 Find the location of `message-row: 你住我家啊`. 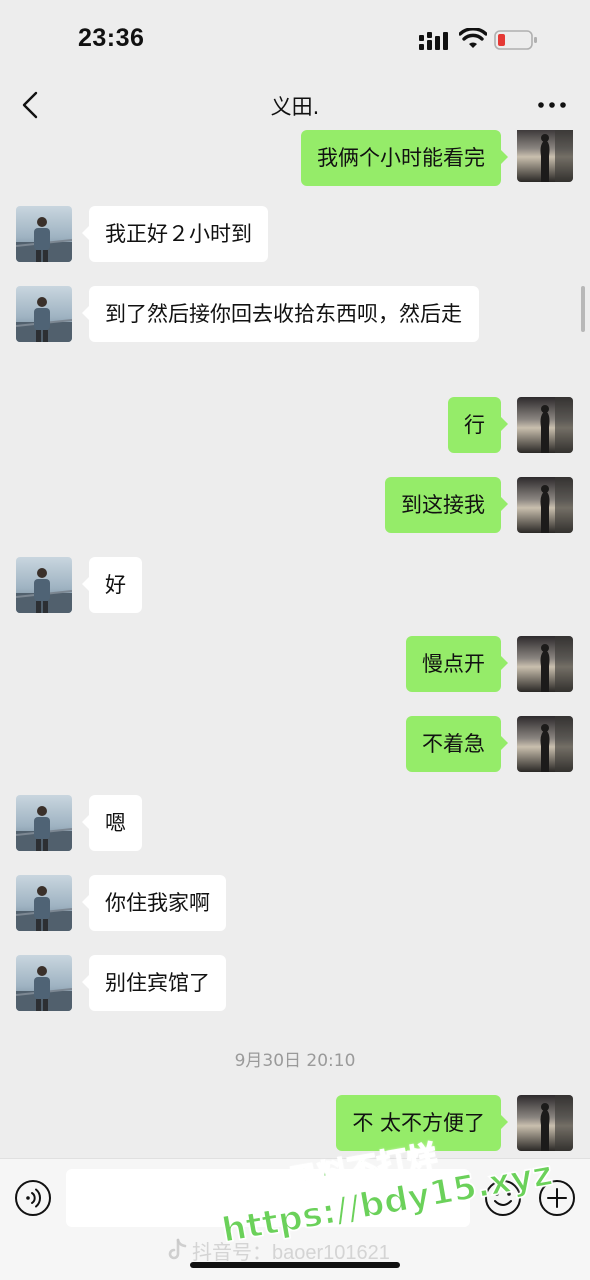

message-row: 你住我家啊 is located at coordinates (295, 905).